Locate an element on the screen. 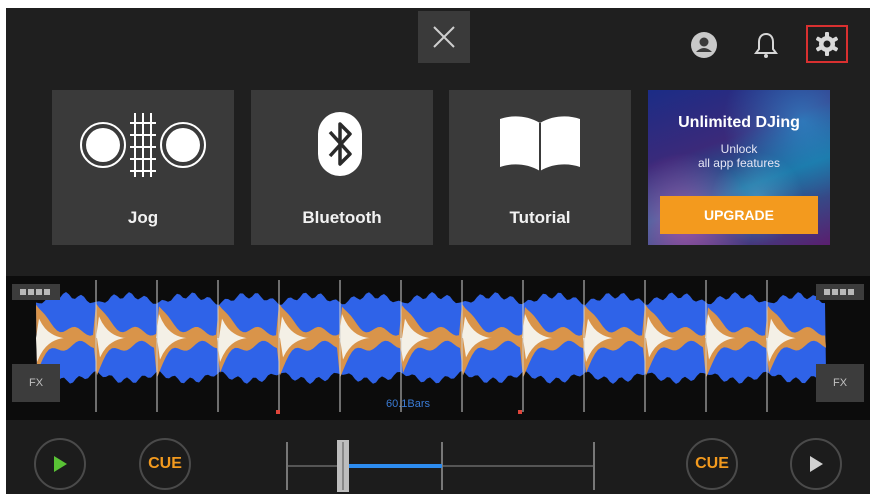  promo-subtitle-line1: Unlock is located at coordinates (739, 149).